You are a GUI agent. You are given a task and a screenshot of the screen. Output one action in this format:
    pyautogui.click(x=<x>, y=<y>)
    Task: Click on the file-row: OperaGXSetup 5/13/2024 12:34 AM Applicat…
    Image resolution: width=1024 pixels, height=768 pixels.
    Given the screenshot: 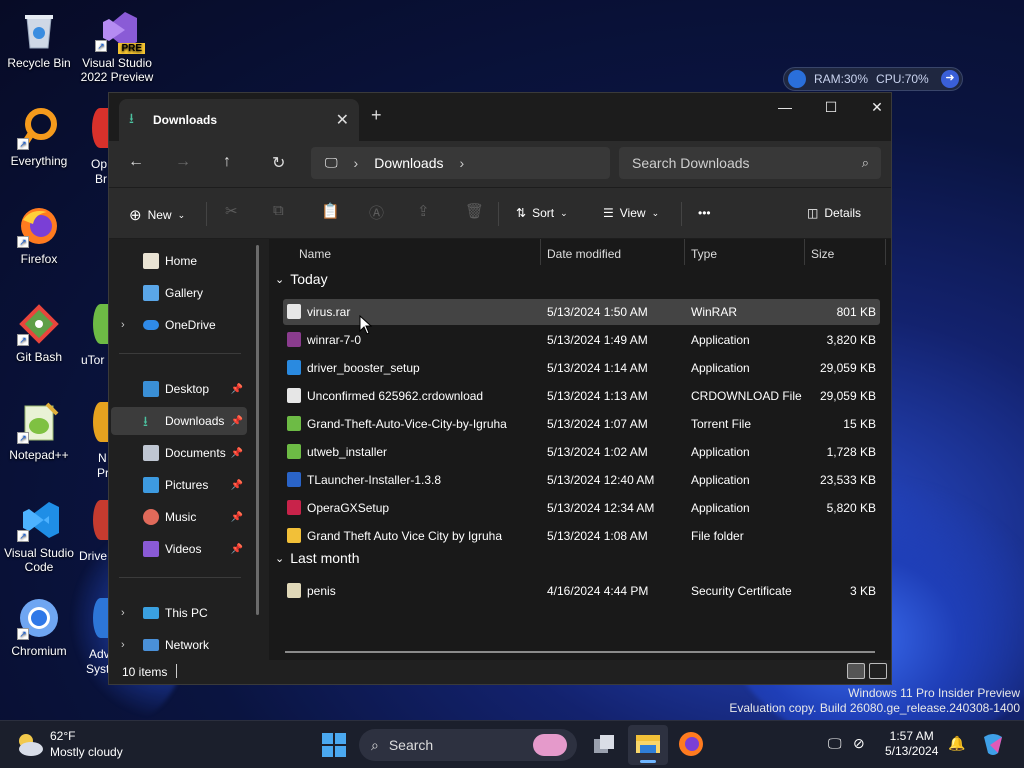 What is the action you would take?
    pyautogui.click(x=581, y=508)
    